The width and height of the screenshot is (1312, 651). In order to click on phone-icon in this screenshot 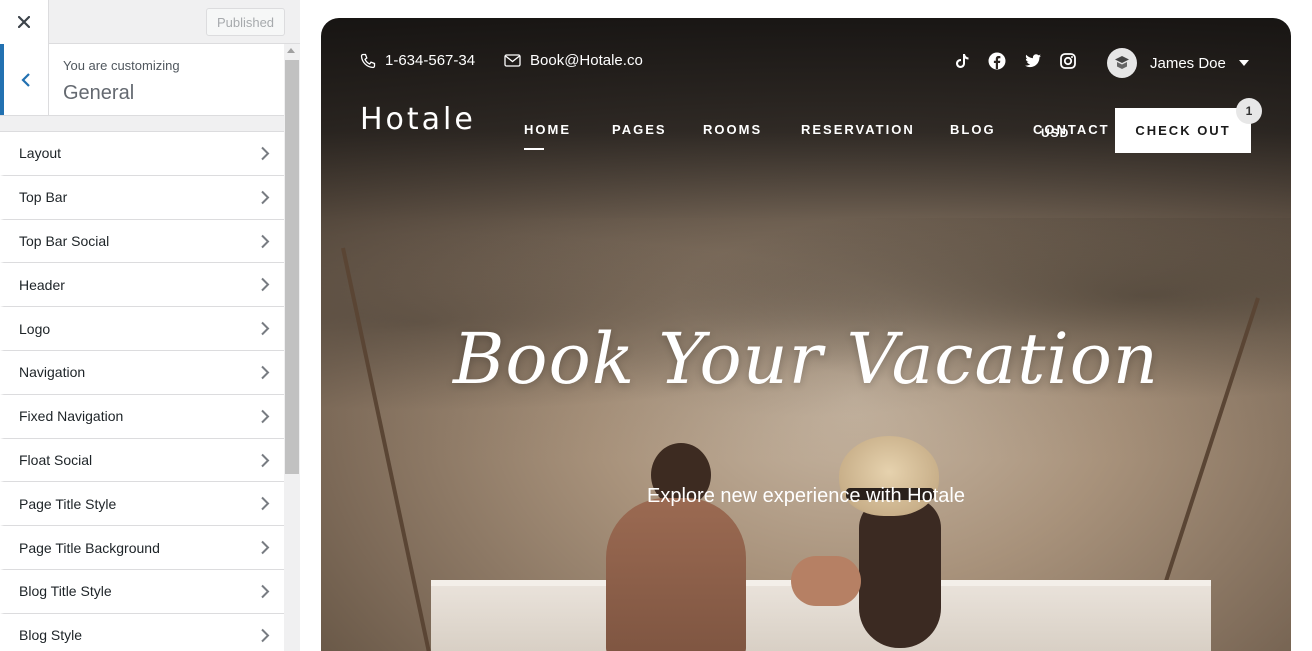, I will do `click(368, 60)`.